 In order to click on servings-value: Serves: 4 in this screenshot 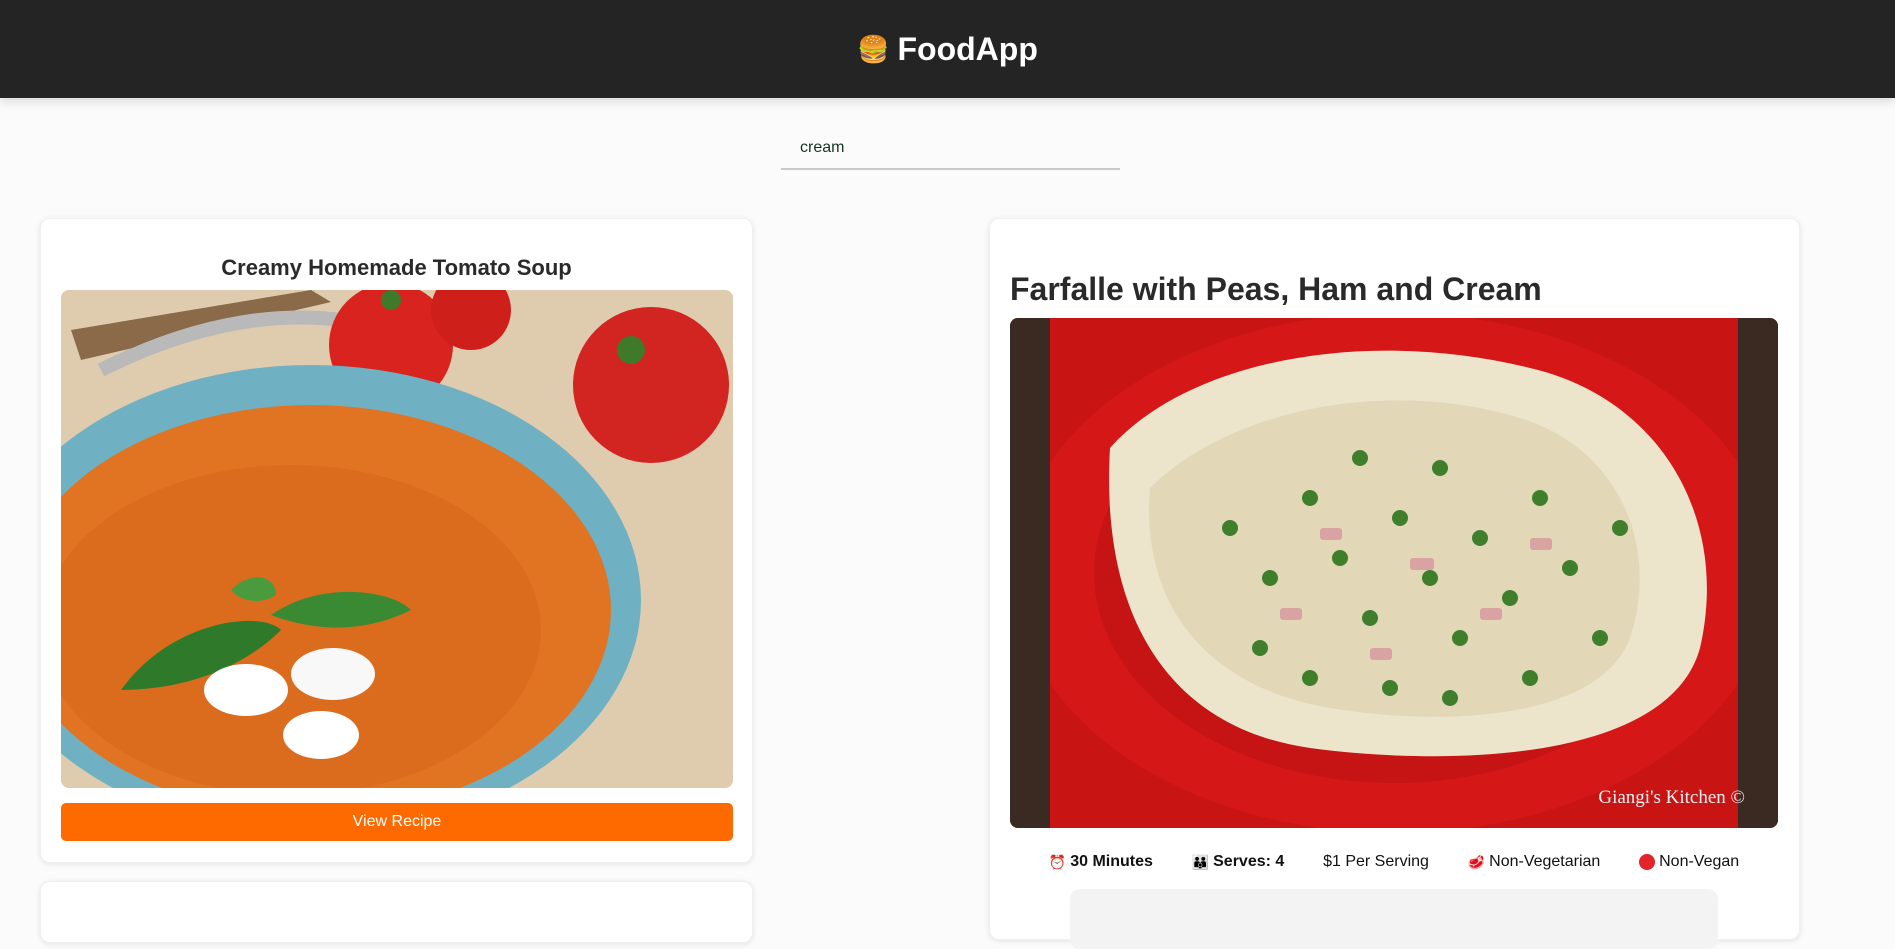, I will do `click(1249, 861)`.